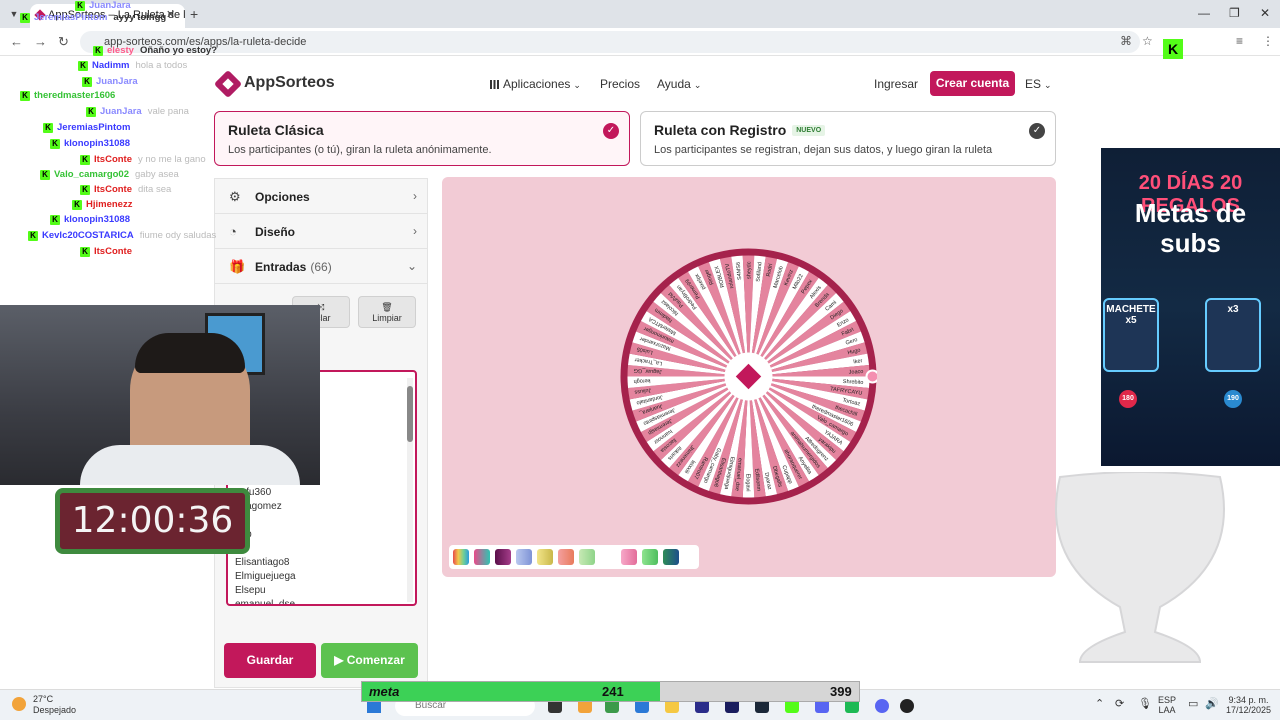 This screenshot has height=720, width=1280. I want to click on network-icon: ▭, so click(1193, 704).